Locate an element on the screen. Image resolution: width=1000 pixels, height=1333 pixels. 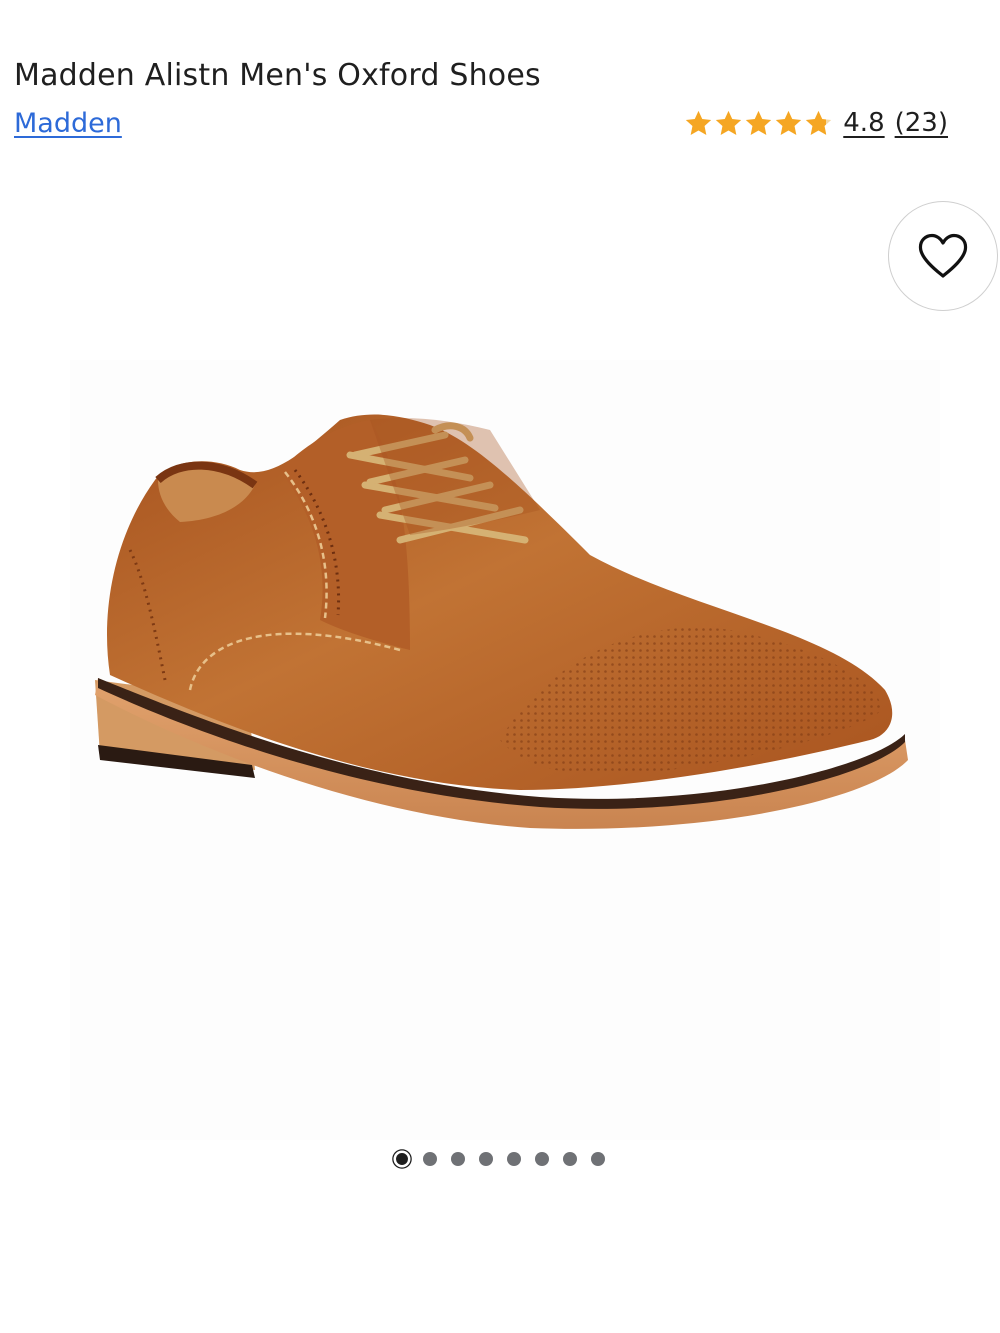
product-title: Madden Alistn Men's Oxford Shoes is located at coordinates (277, 75).